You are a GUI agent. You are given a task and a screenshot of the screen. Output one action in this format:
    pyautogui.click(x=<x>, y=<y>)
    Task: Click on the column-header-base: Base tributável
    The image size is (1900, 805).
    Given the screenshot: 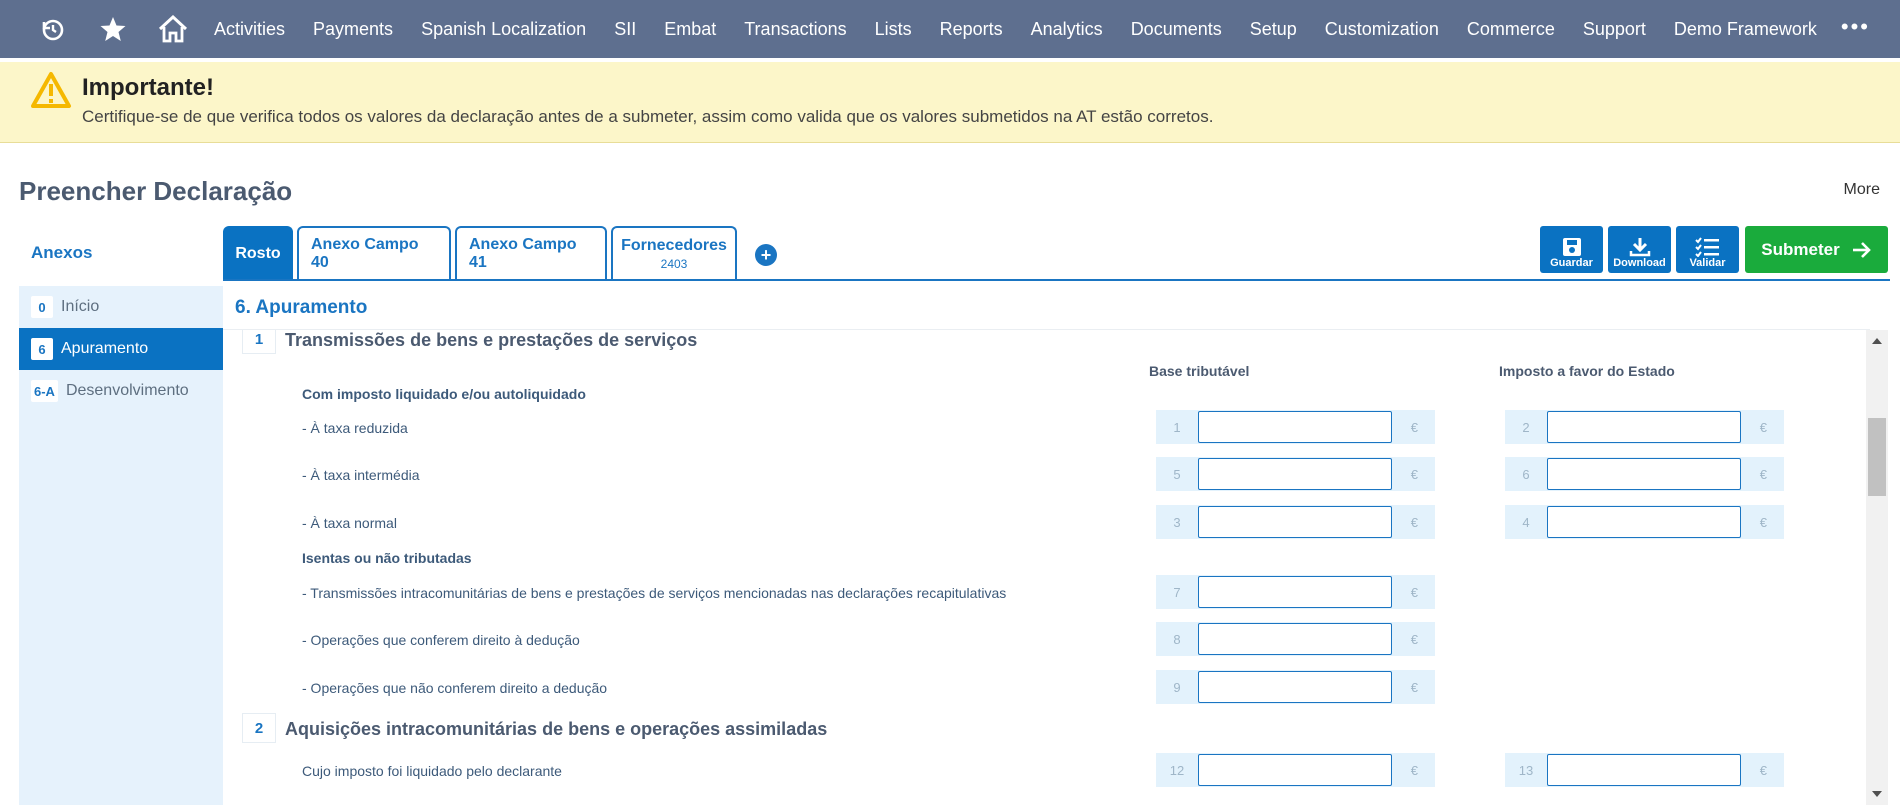 What is the action you would take?
    pyautogui.click(x=1199, y=371)
    